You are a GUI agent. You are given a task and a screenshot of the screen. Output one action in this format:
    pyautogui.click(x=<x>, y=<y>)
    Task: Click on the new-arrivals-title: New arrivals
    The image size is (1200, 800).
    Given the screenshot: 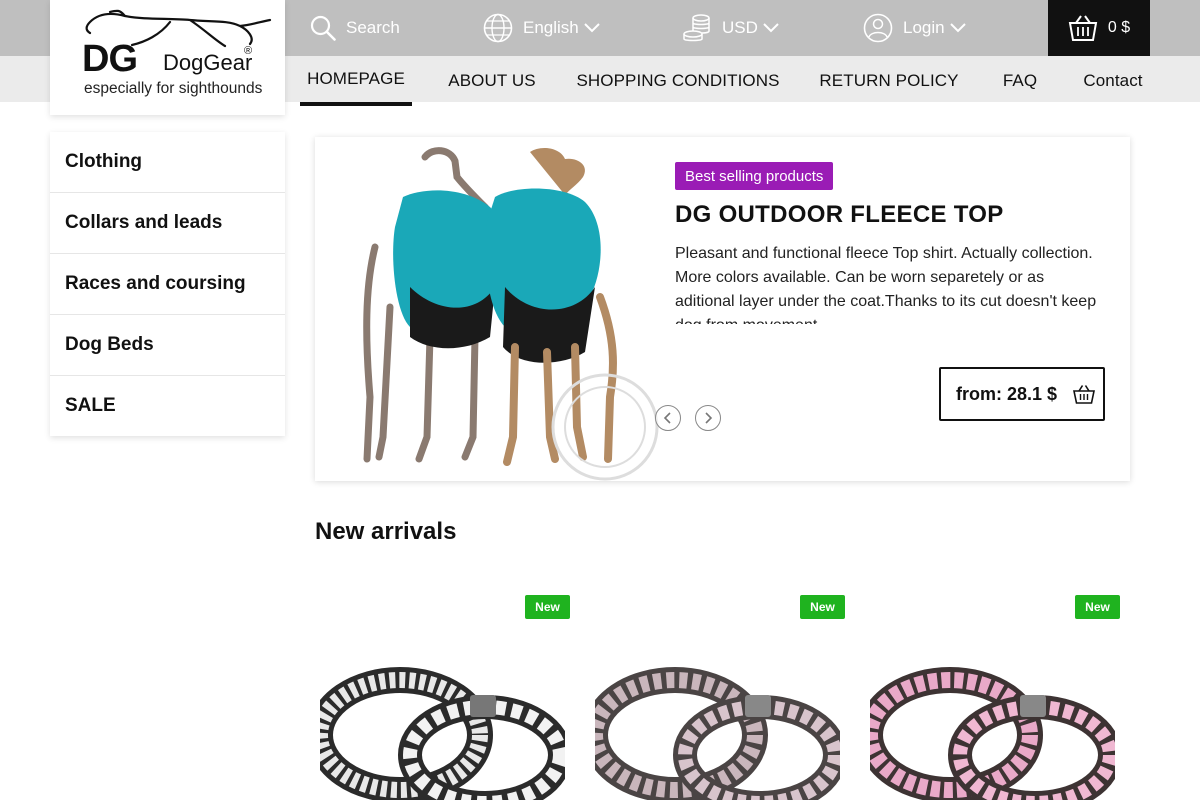 What is the action you would take?
    pyautogui.click(x=386, y=531)
    